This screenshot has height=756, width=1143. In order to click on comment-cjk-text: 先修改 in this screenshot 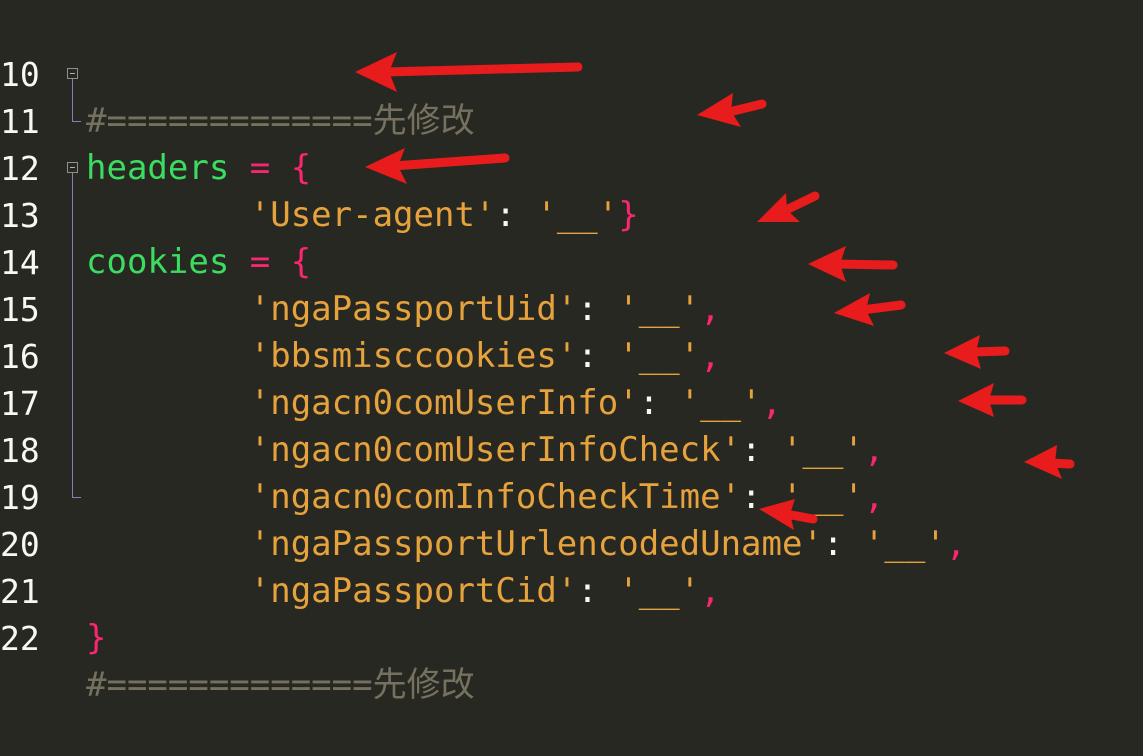, I will do `click(423, 685)`.